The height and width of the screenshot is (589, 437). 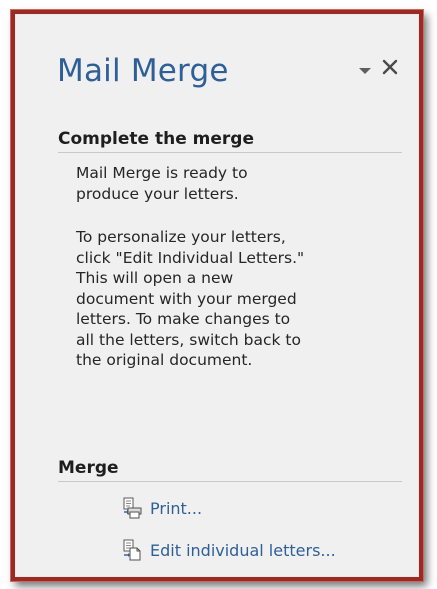 I want to click on merge-heading: Merge, so click(x=88, y=468).